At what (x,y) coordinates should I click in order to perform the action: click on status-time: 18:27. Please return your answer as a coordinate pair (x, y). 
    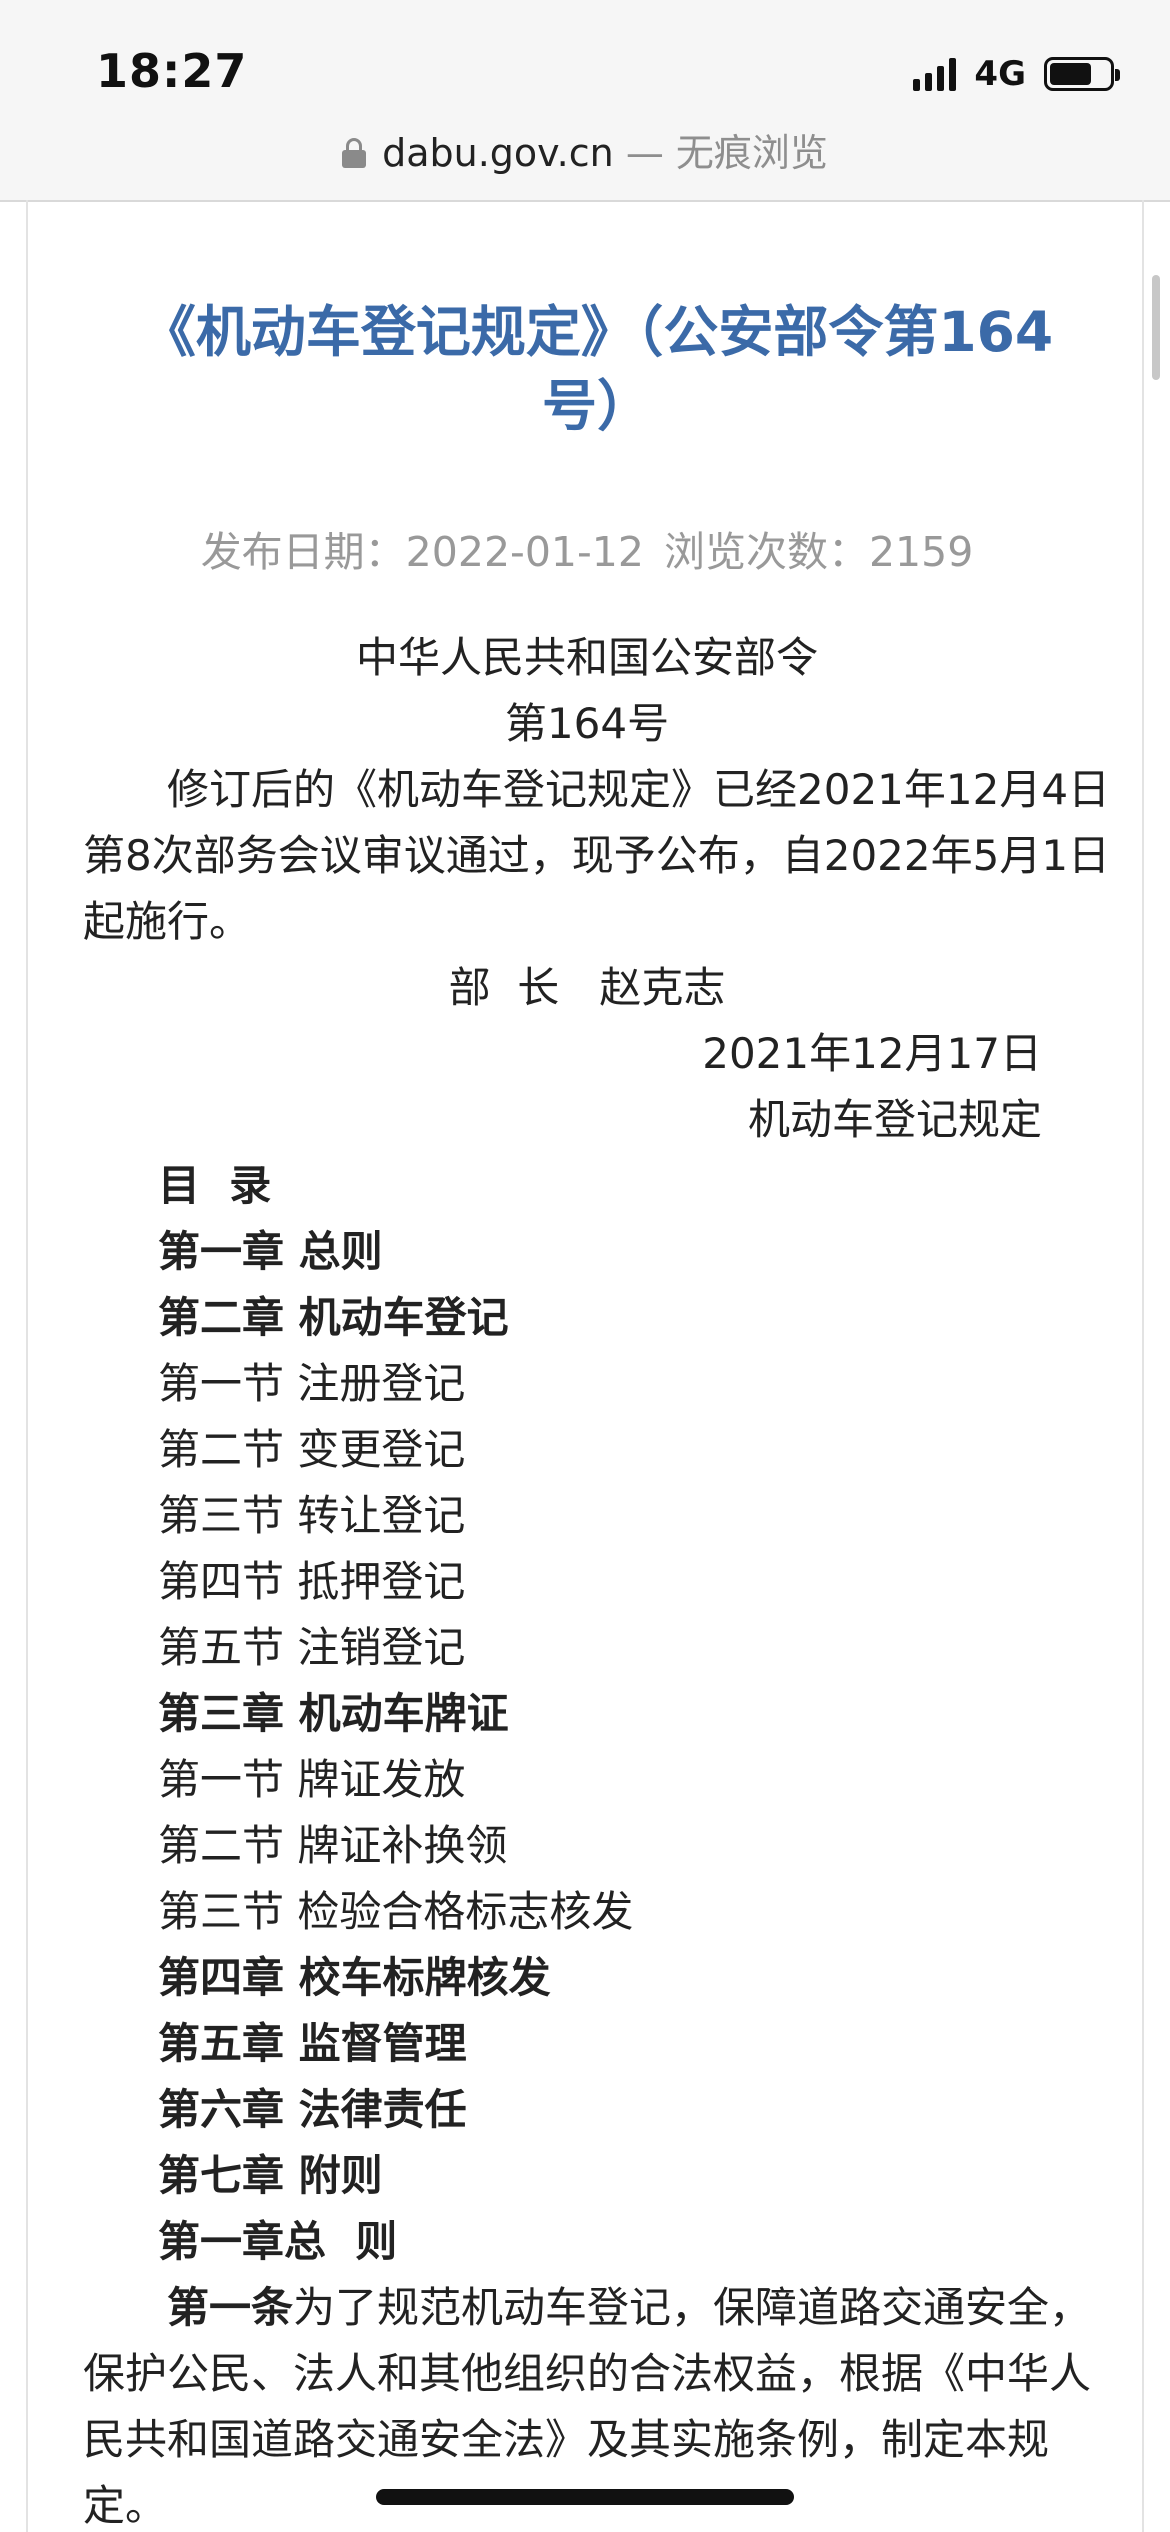
    Looking at the image, I should click on (172, 71).